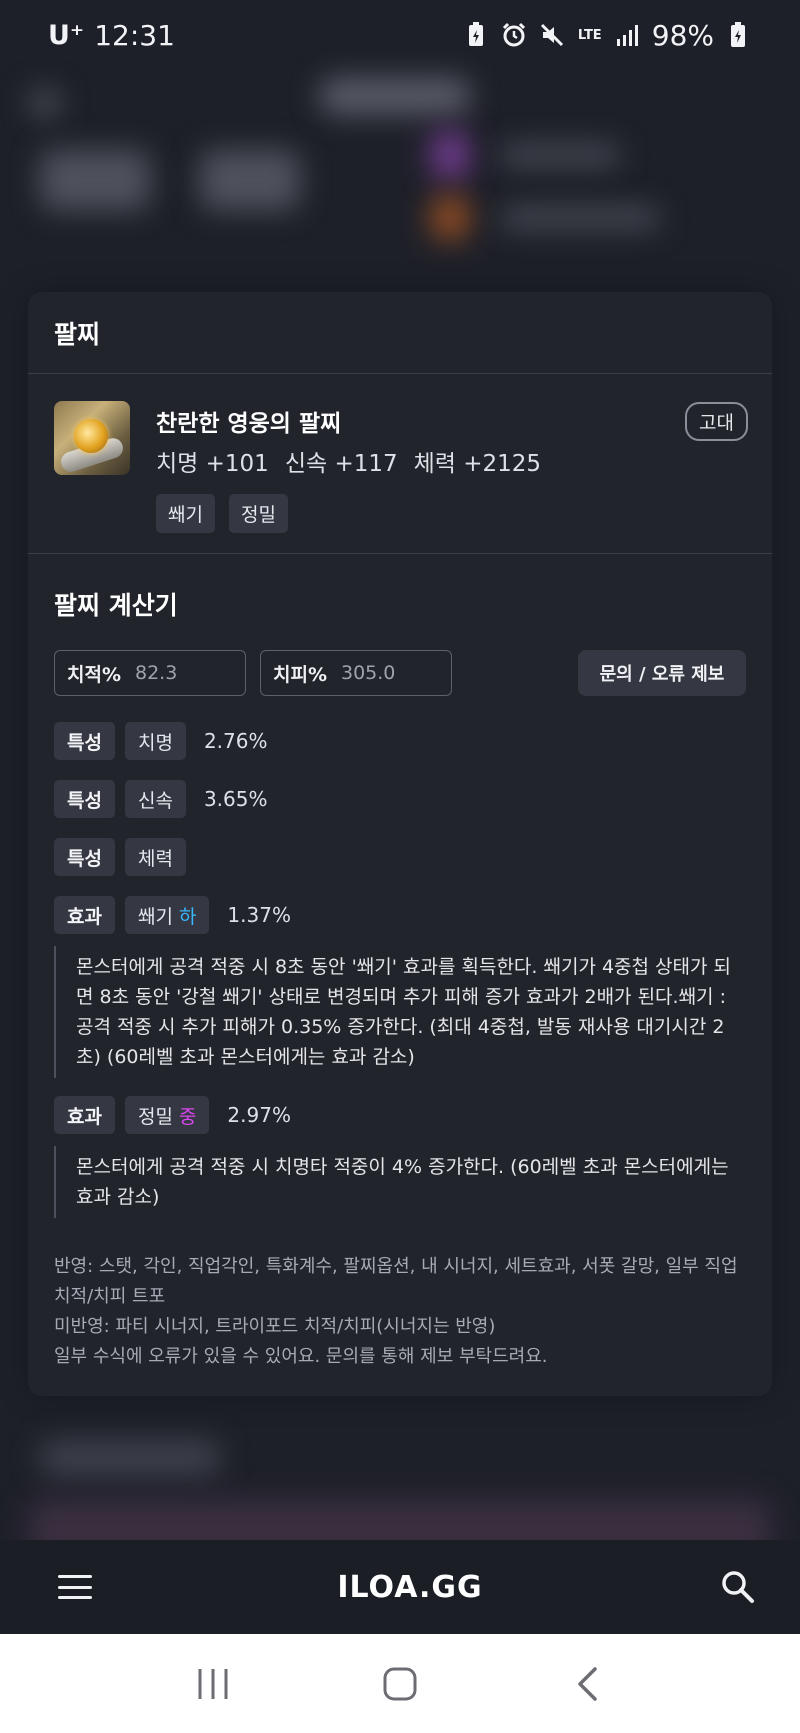  What do you see at coordinates (155, 857) in the screenshot?
I see `row-name: 체력` at bounding box center [155, 857].